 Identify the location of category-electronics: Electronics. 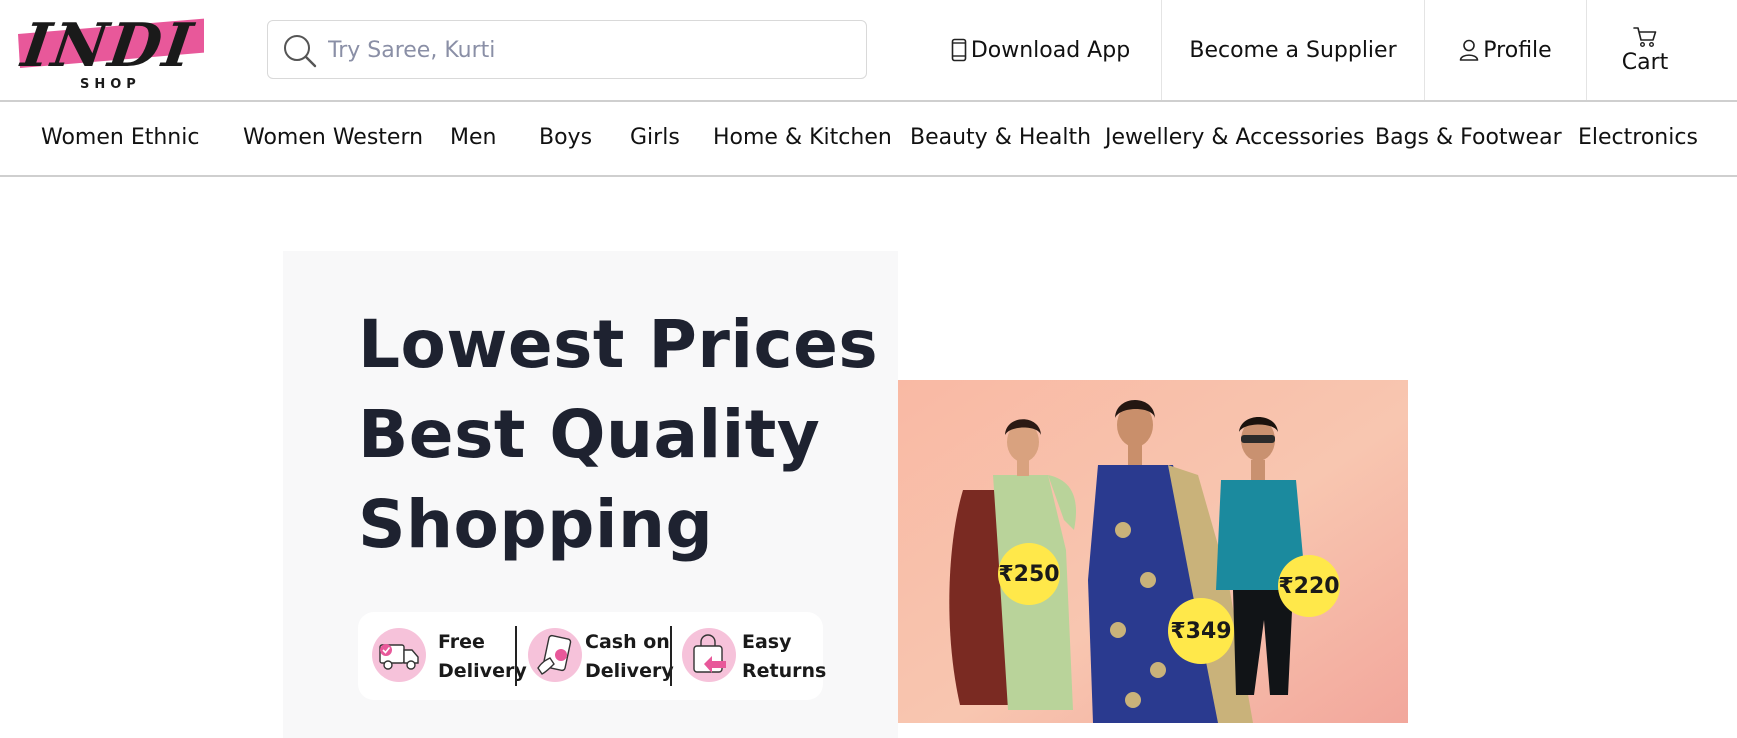
(1638, 137).